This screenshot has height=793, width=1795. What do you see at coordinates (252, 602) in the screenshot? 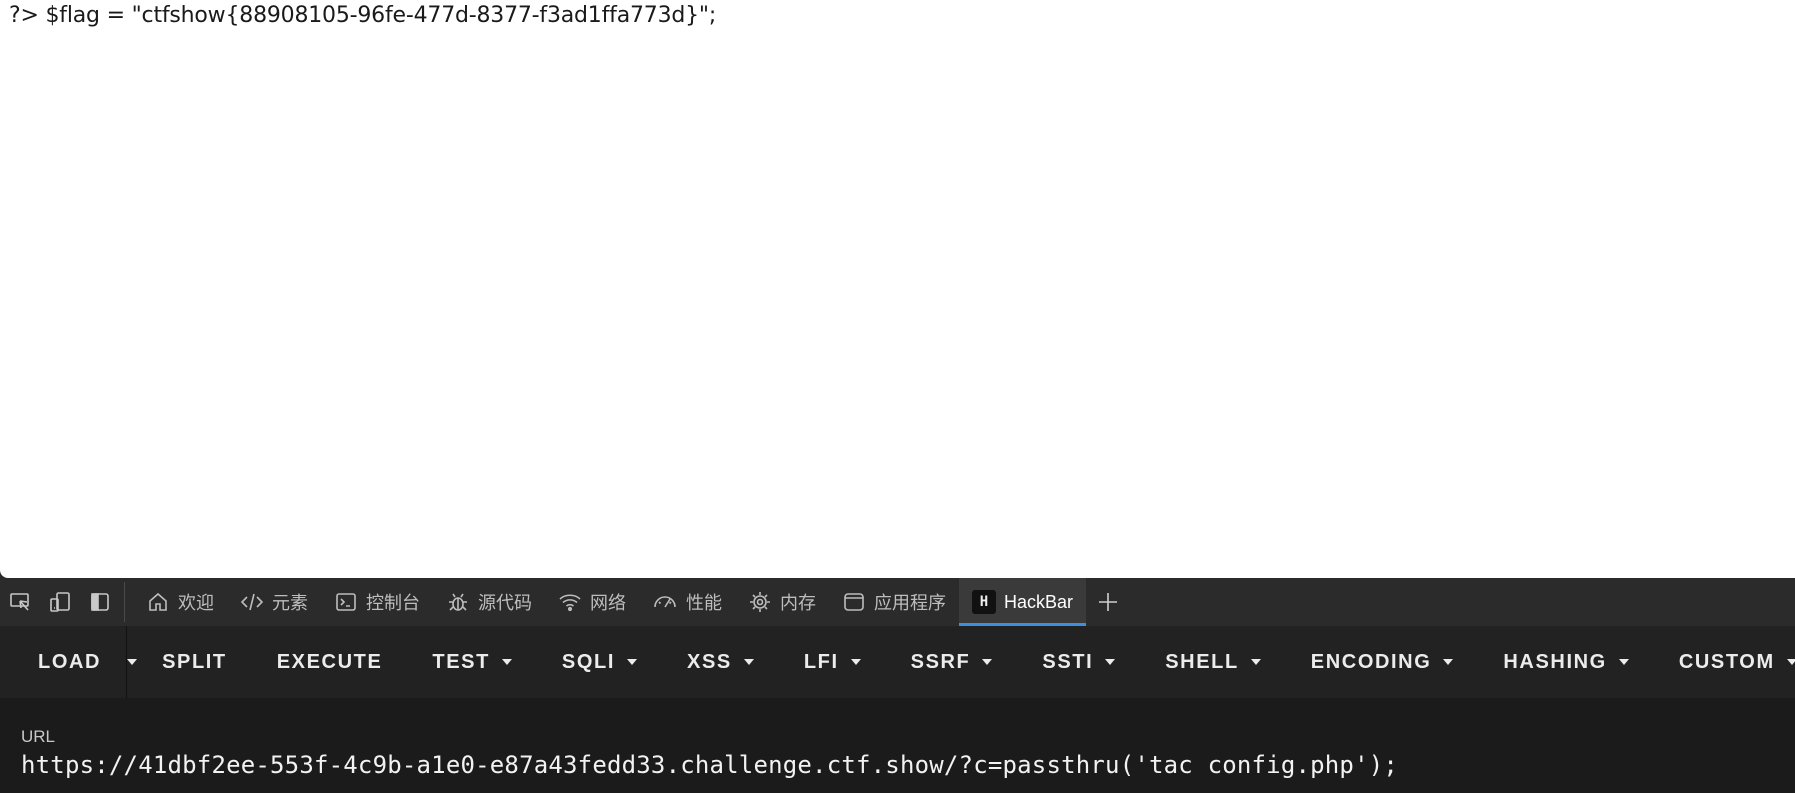
I see `code-icon` at bounding box center [252, 602].